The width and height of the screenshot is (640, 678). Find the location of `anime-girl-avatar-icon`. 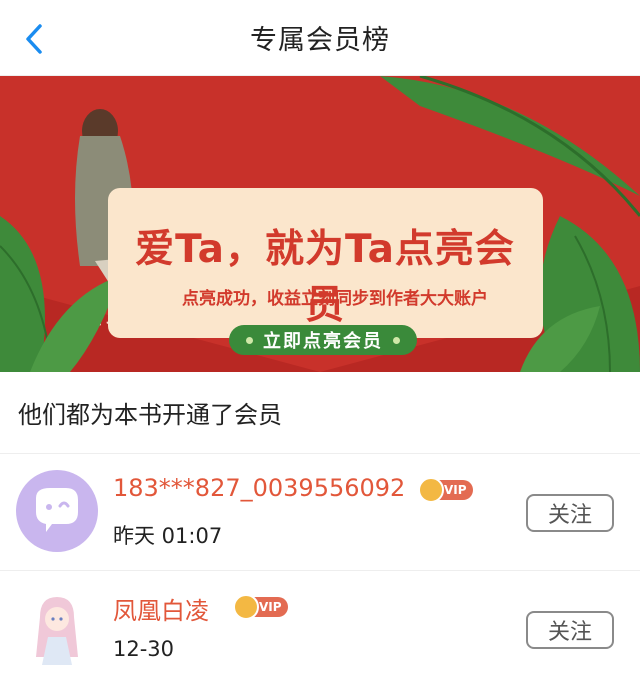

anime-girl-avatar-icon is located at coordinates (57, 628).